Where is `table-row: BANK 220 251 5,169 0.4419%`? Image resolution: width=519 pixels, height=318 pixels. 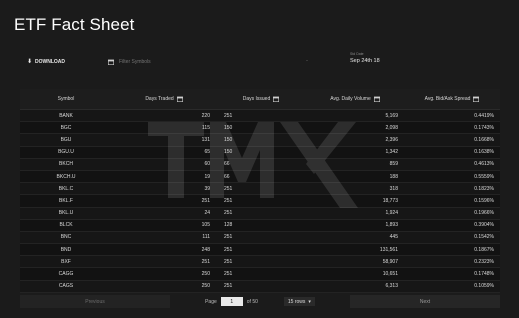 table-row: BANK 220 251 5,169 0.4419% is located at coordinates (260, 116).